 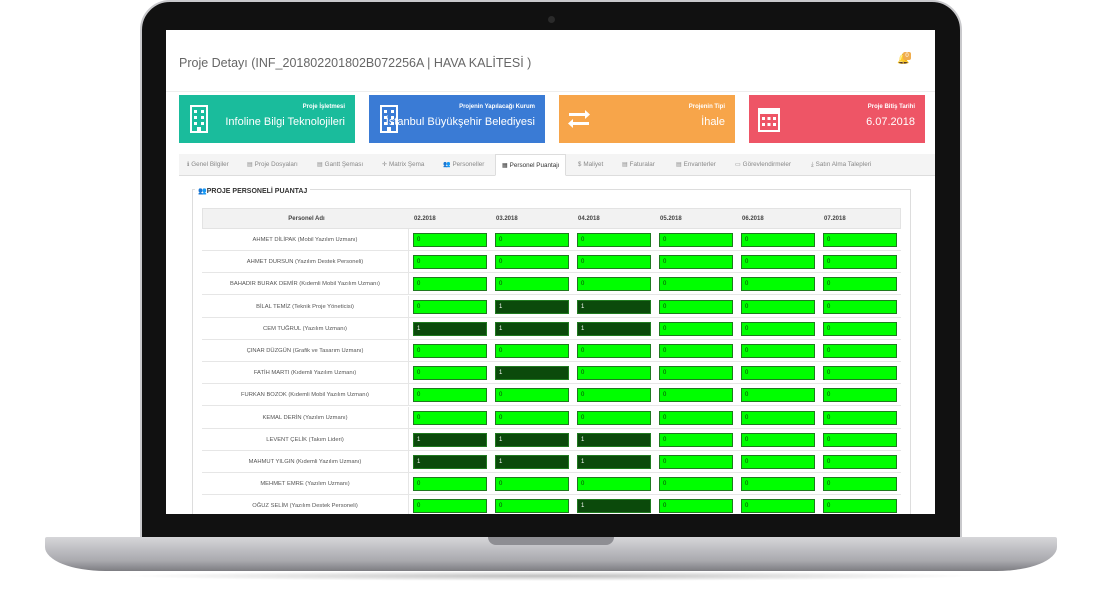 What do you see at coordinates (763, 165) in the screenshot?
I see `tab-gorevlendirmeler: ▭ Görevlendirmeler` at bounding box center [763, 165].